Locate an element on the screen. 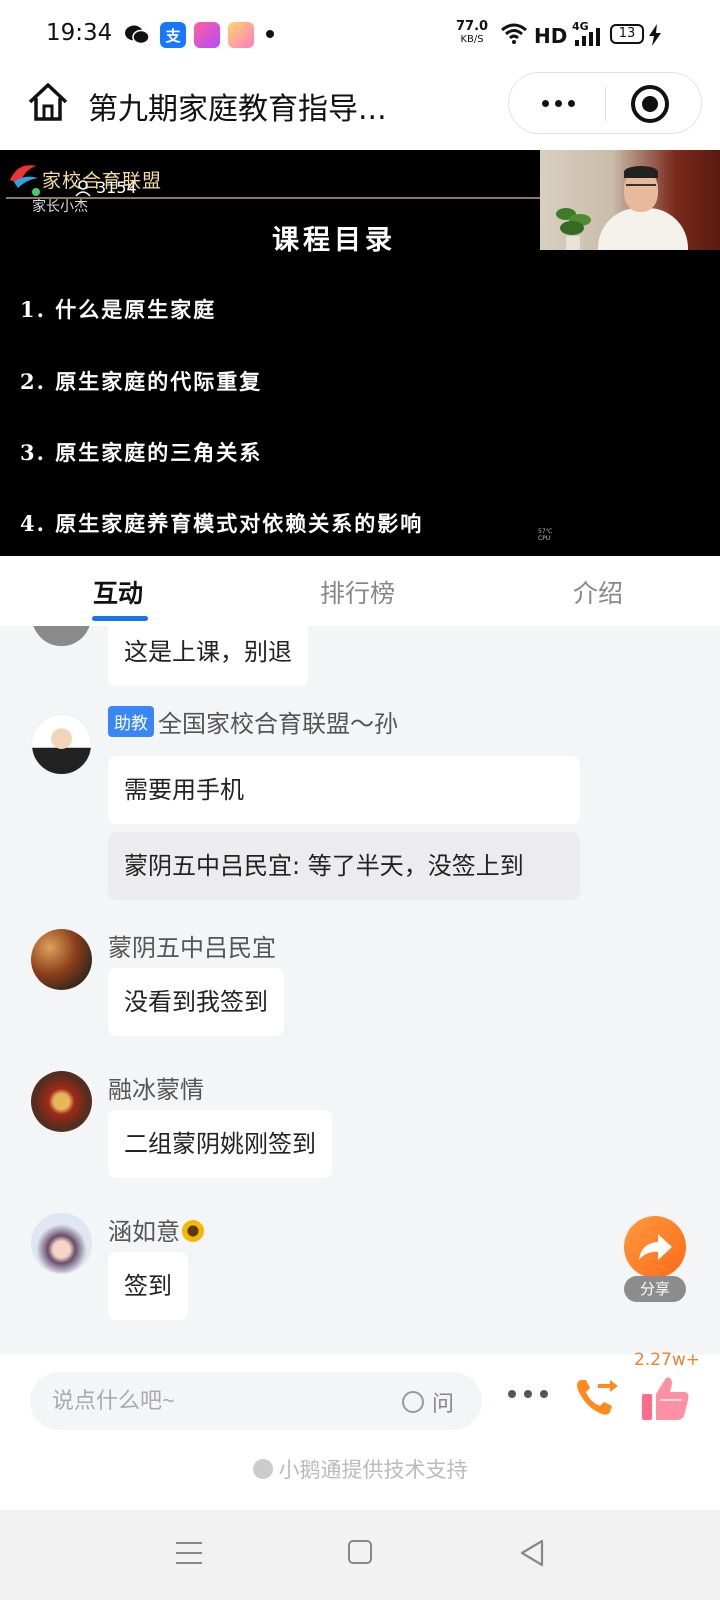  comment-input is located at coordinates (217, 1401).